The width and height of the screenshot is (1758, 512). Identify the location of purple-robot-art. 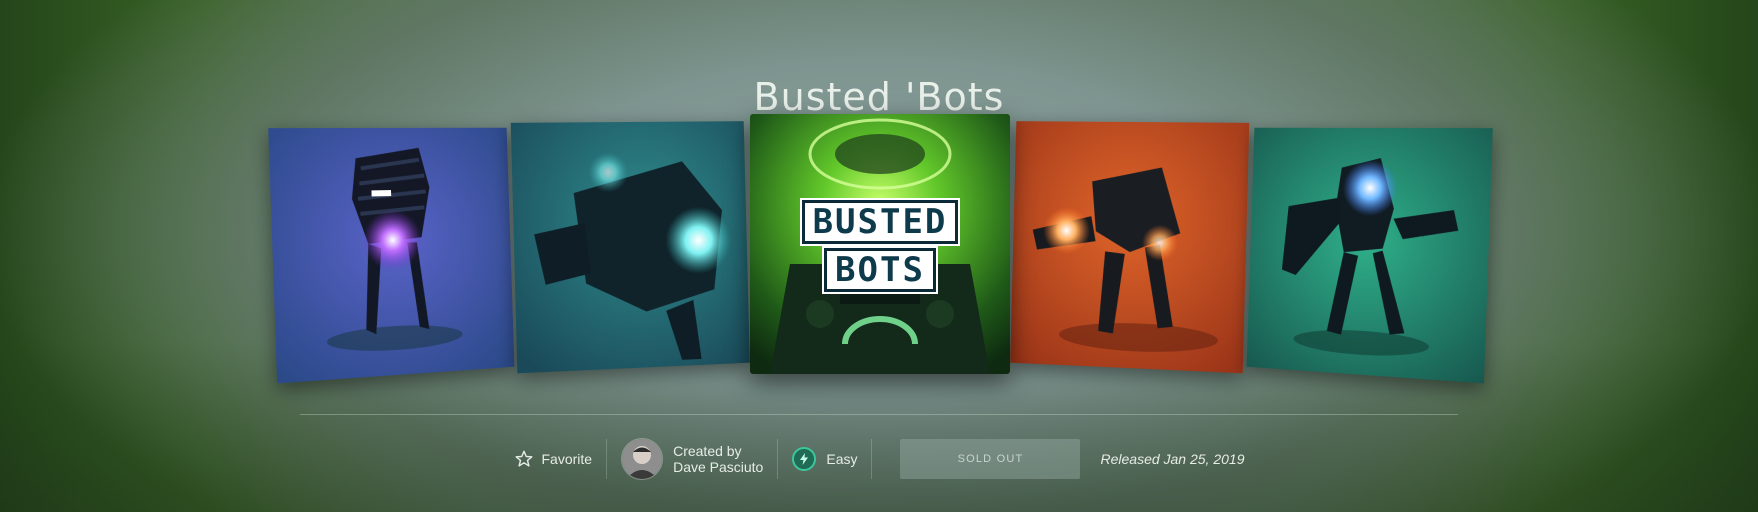
(391, 255).